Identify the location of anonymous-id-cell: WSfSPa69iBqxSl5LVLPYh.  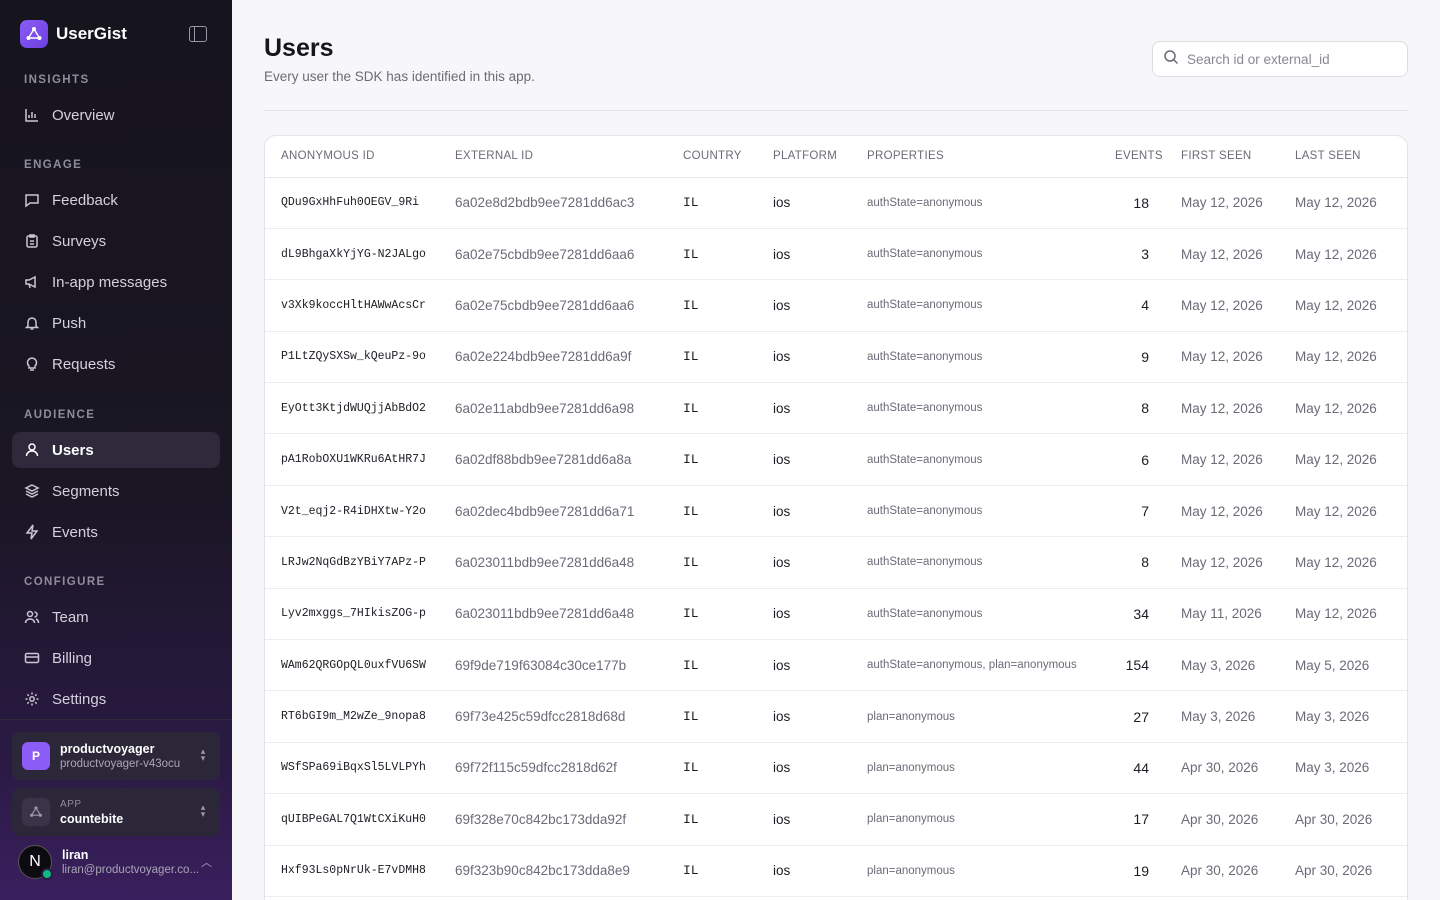
(352, 768).